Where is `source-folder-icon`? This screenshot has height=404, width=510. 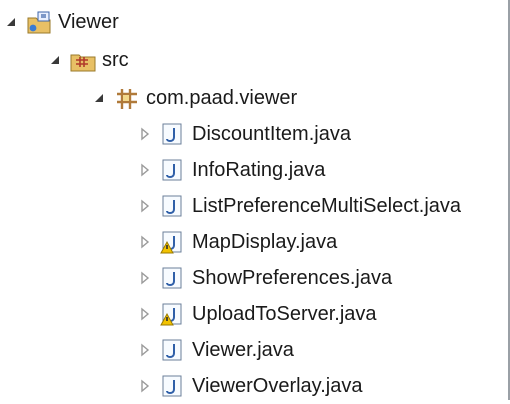
source-folder-icon is located at coordinates (83, 60).